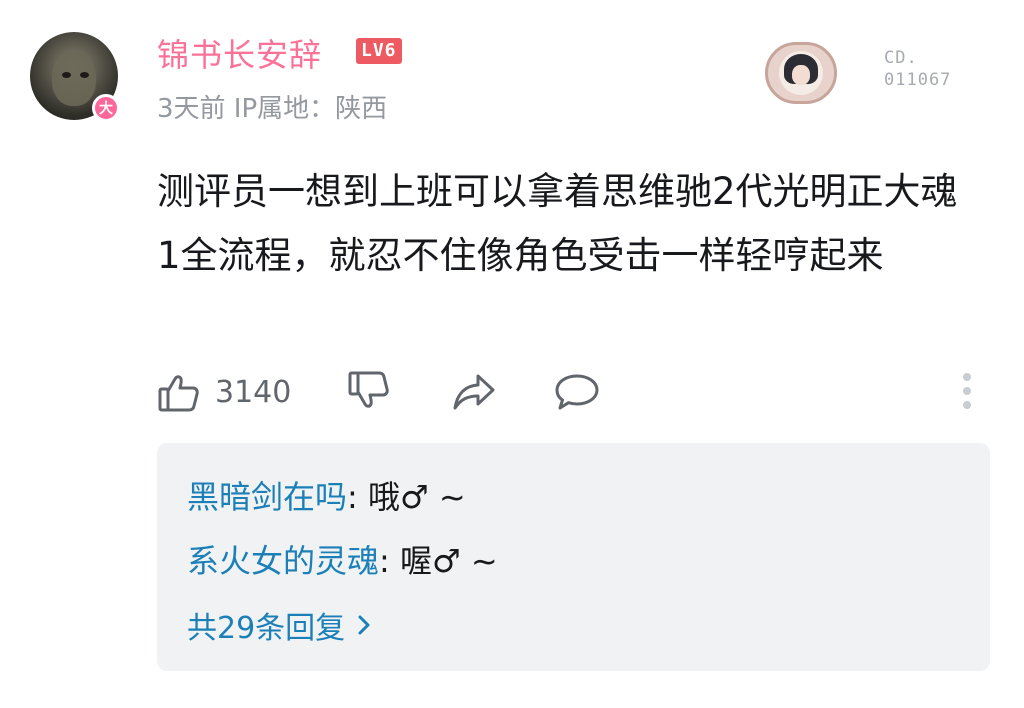 The height and width of the screenshot is (708, 1024). What do you see at coordinates (75, 77) in the screenshot?
I see `avatar: 大` at bounding box center [75, 77].